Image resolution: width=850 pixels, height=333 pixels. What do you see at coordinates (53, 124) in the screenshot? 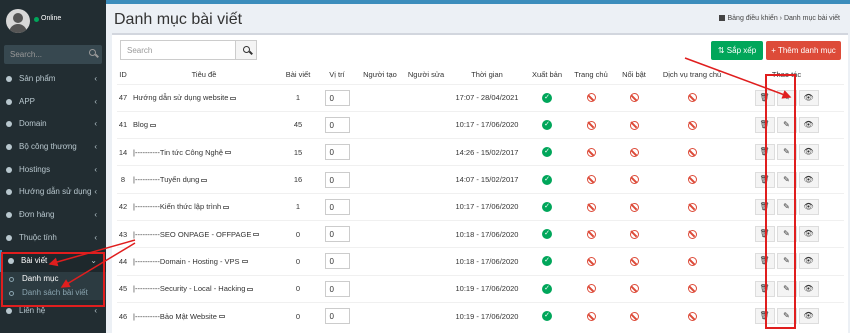
I see `sidebar-item-domain: Domain ‹` at bounding box center [53, 124].